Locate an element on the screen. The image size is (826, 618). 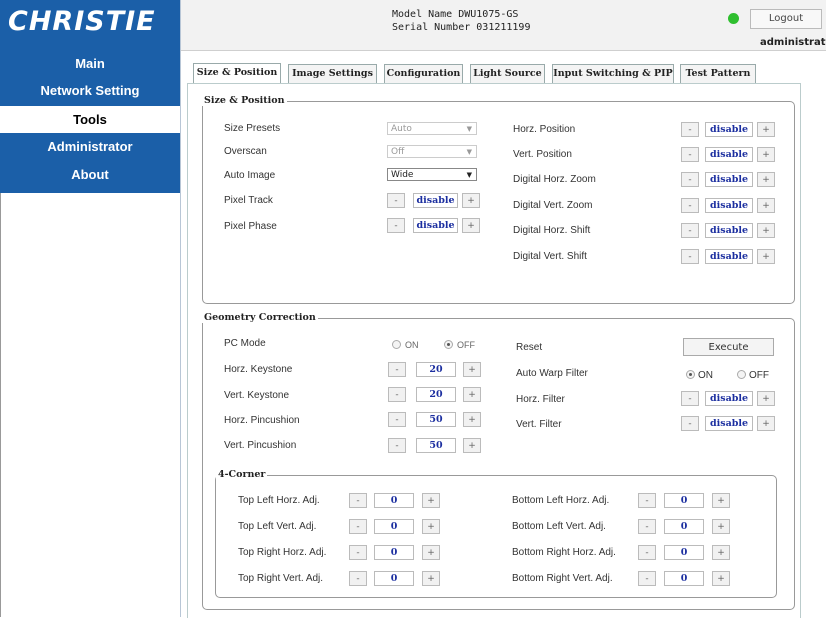
top-right-horz-adj-minus-button: - is located at coordinates (358, 552).